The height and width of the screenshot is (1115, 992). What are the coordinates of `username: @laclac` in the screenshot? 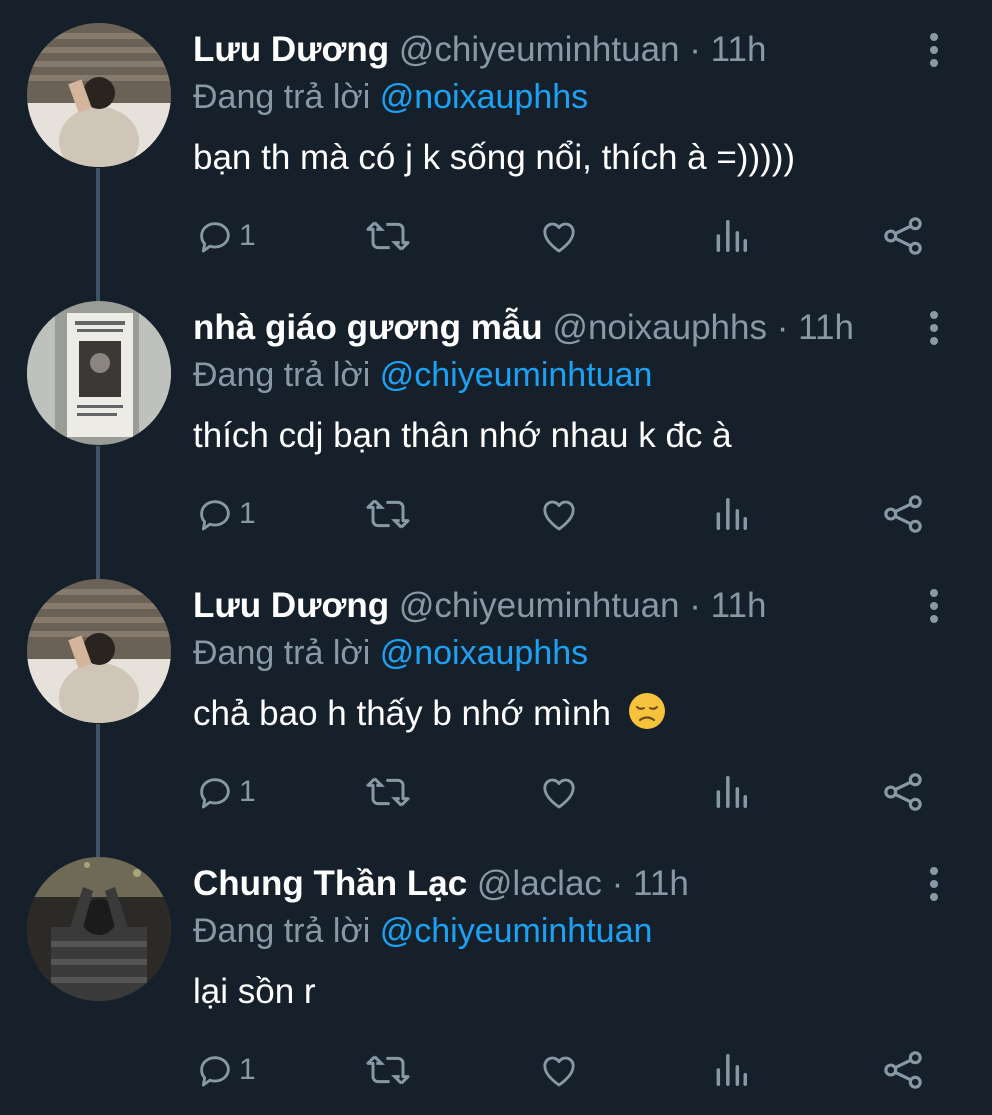 It's located at (539, 883).